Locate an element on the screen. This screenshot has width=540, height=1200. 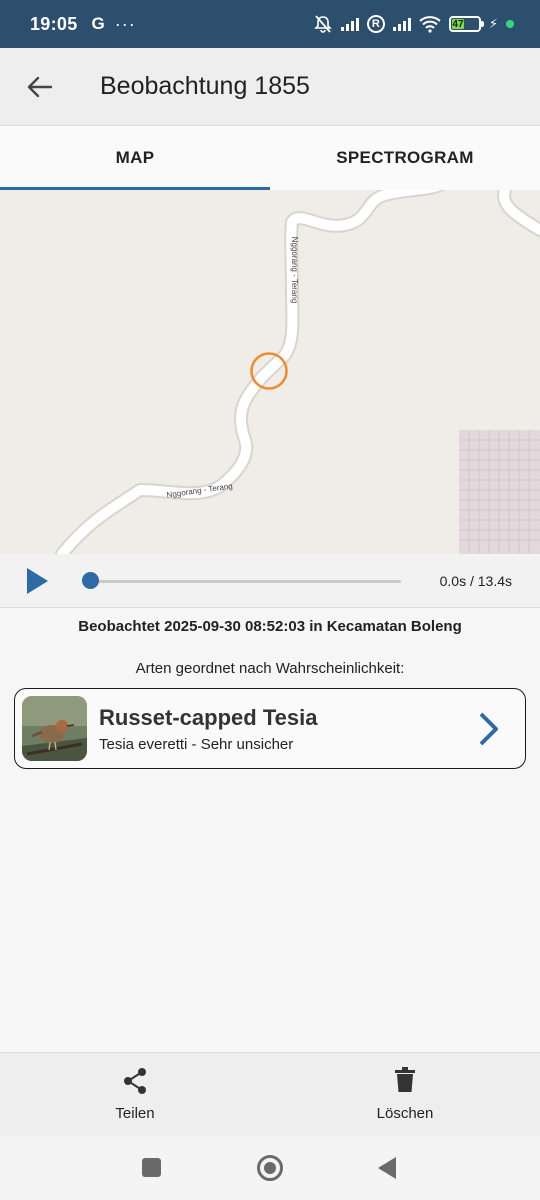
delete-button: Löschen is located at coordinates (405, 1095).